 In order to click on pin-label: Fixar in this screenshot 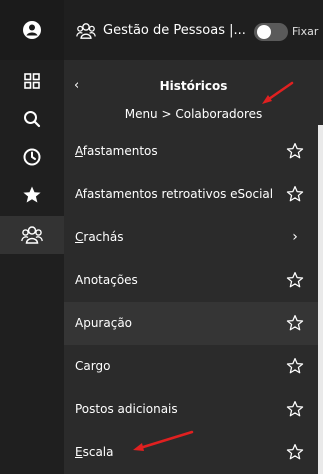, I will do `click(305, 31)`.